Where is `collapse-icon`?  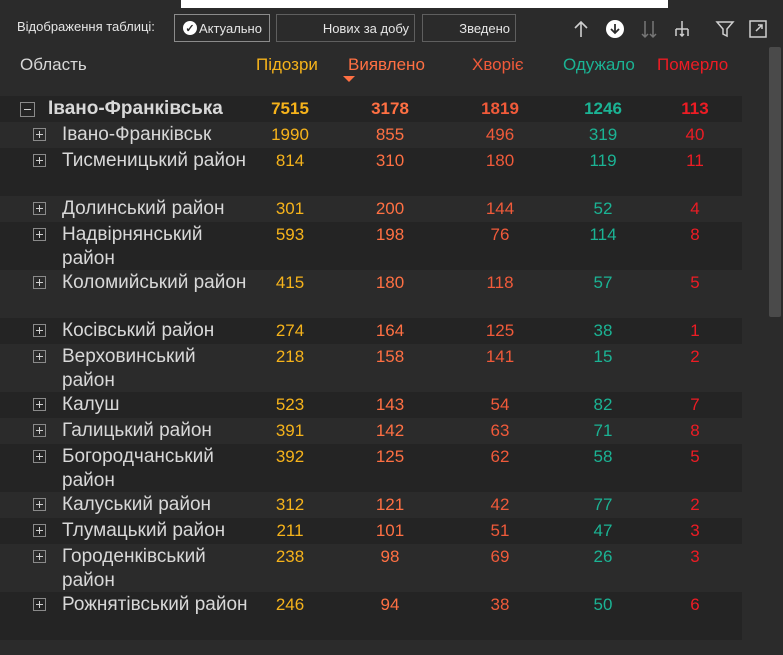 collapse-icon is located at coordinates (27, 109).